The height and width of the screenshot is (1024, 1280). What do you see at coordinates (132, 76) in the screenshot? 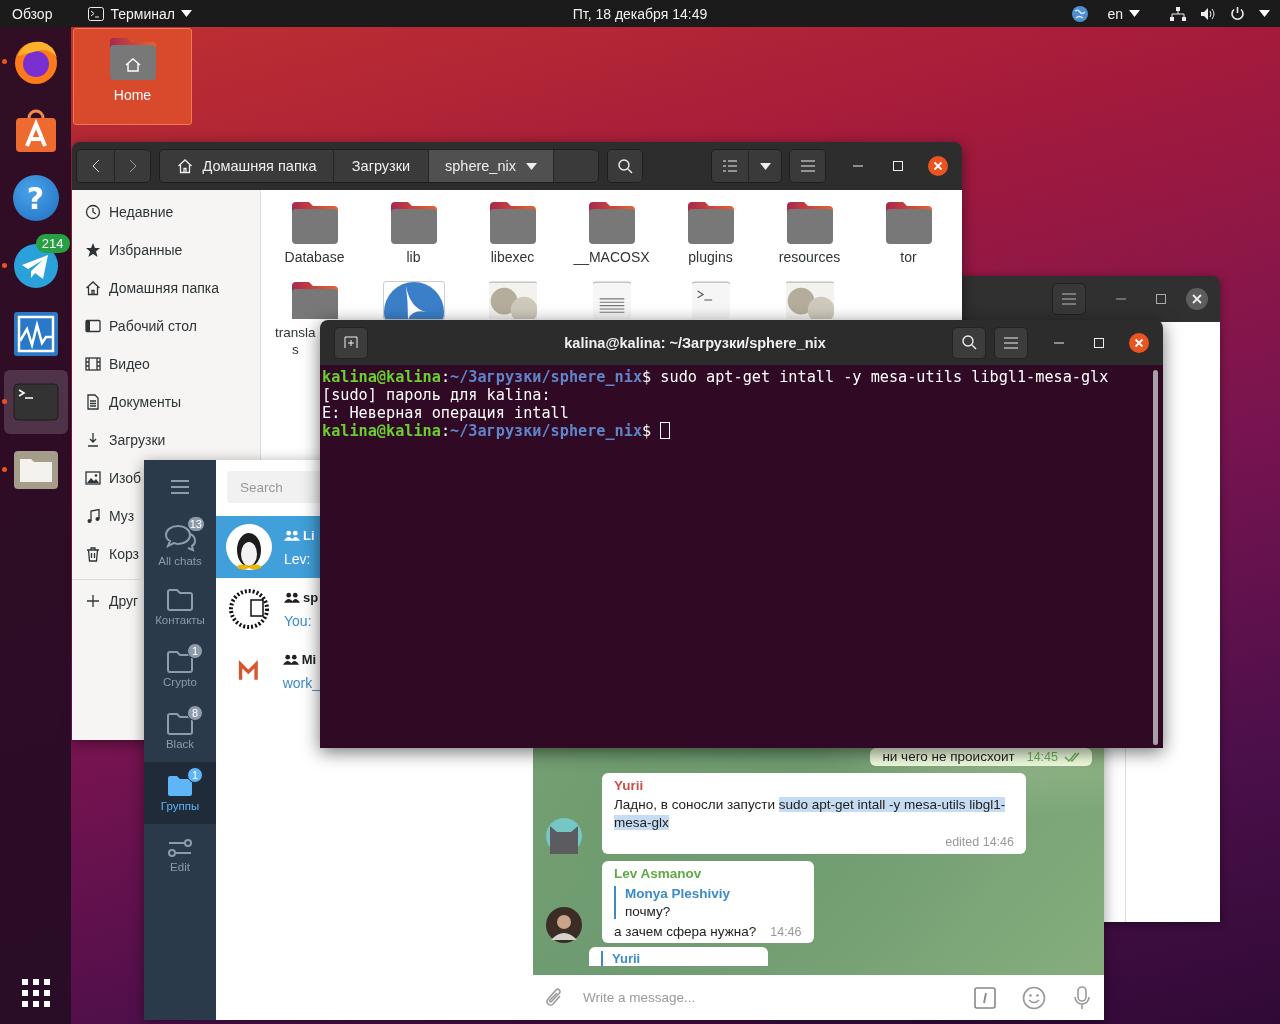
I see `desktop-icon: Home` at bounding box center [132, 76].